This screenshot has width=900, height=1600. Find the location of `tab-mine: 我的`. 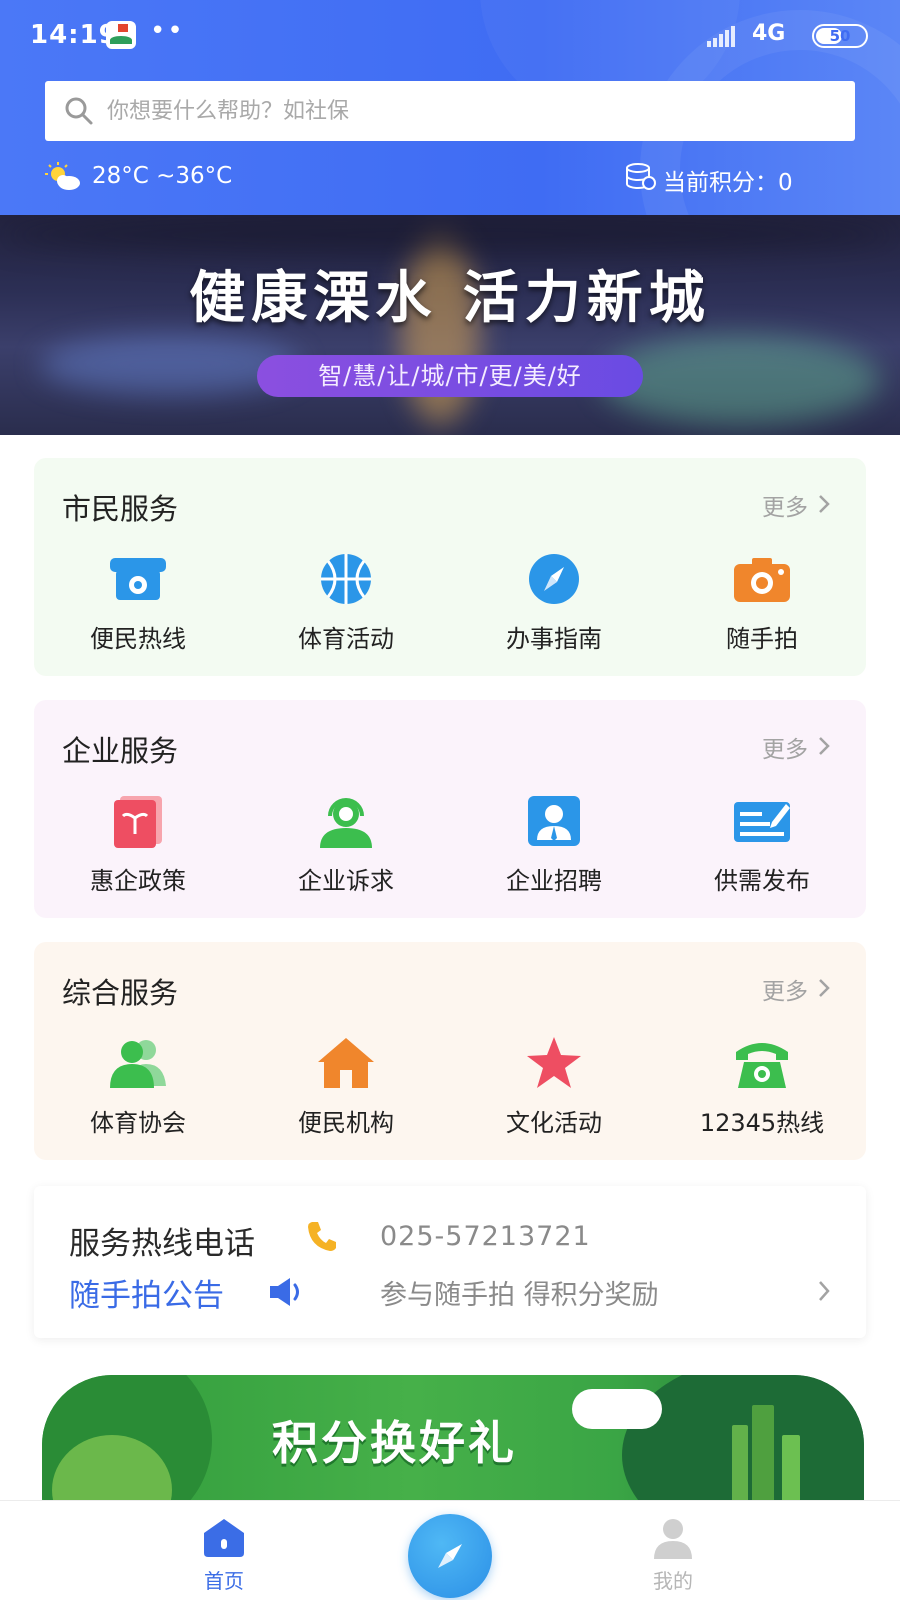

tab-mine: 我的 is located at coordinates (673, 1550).